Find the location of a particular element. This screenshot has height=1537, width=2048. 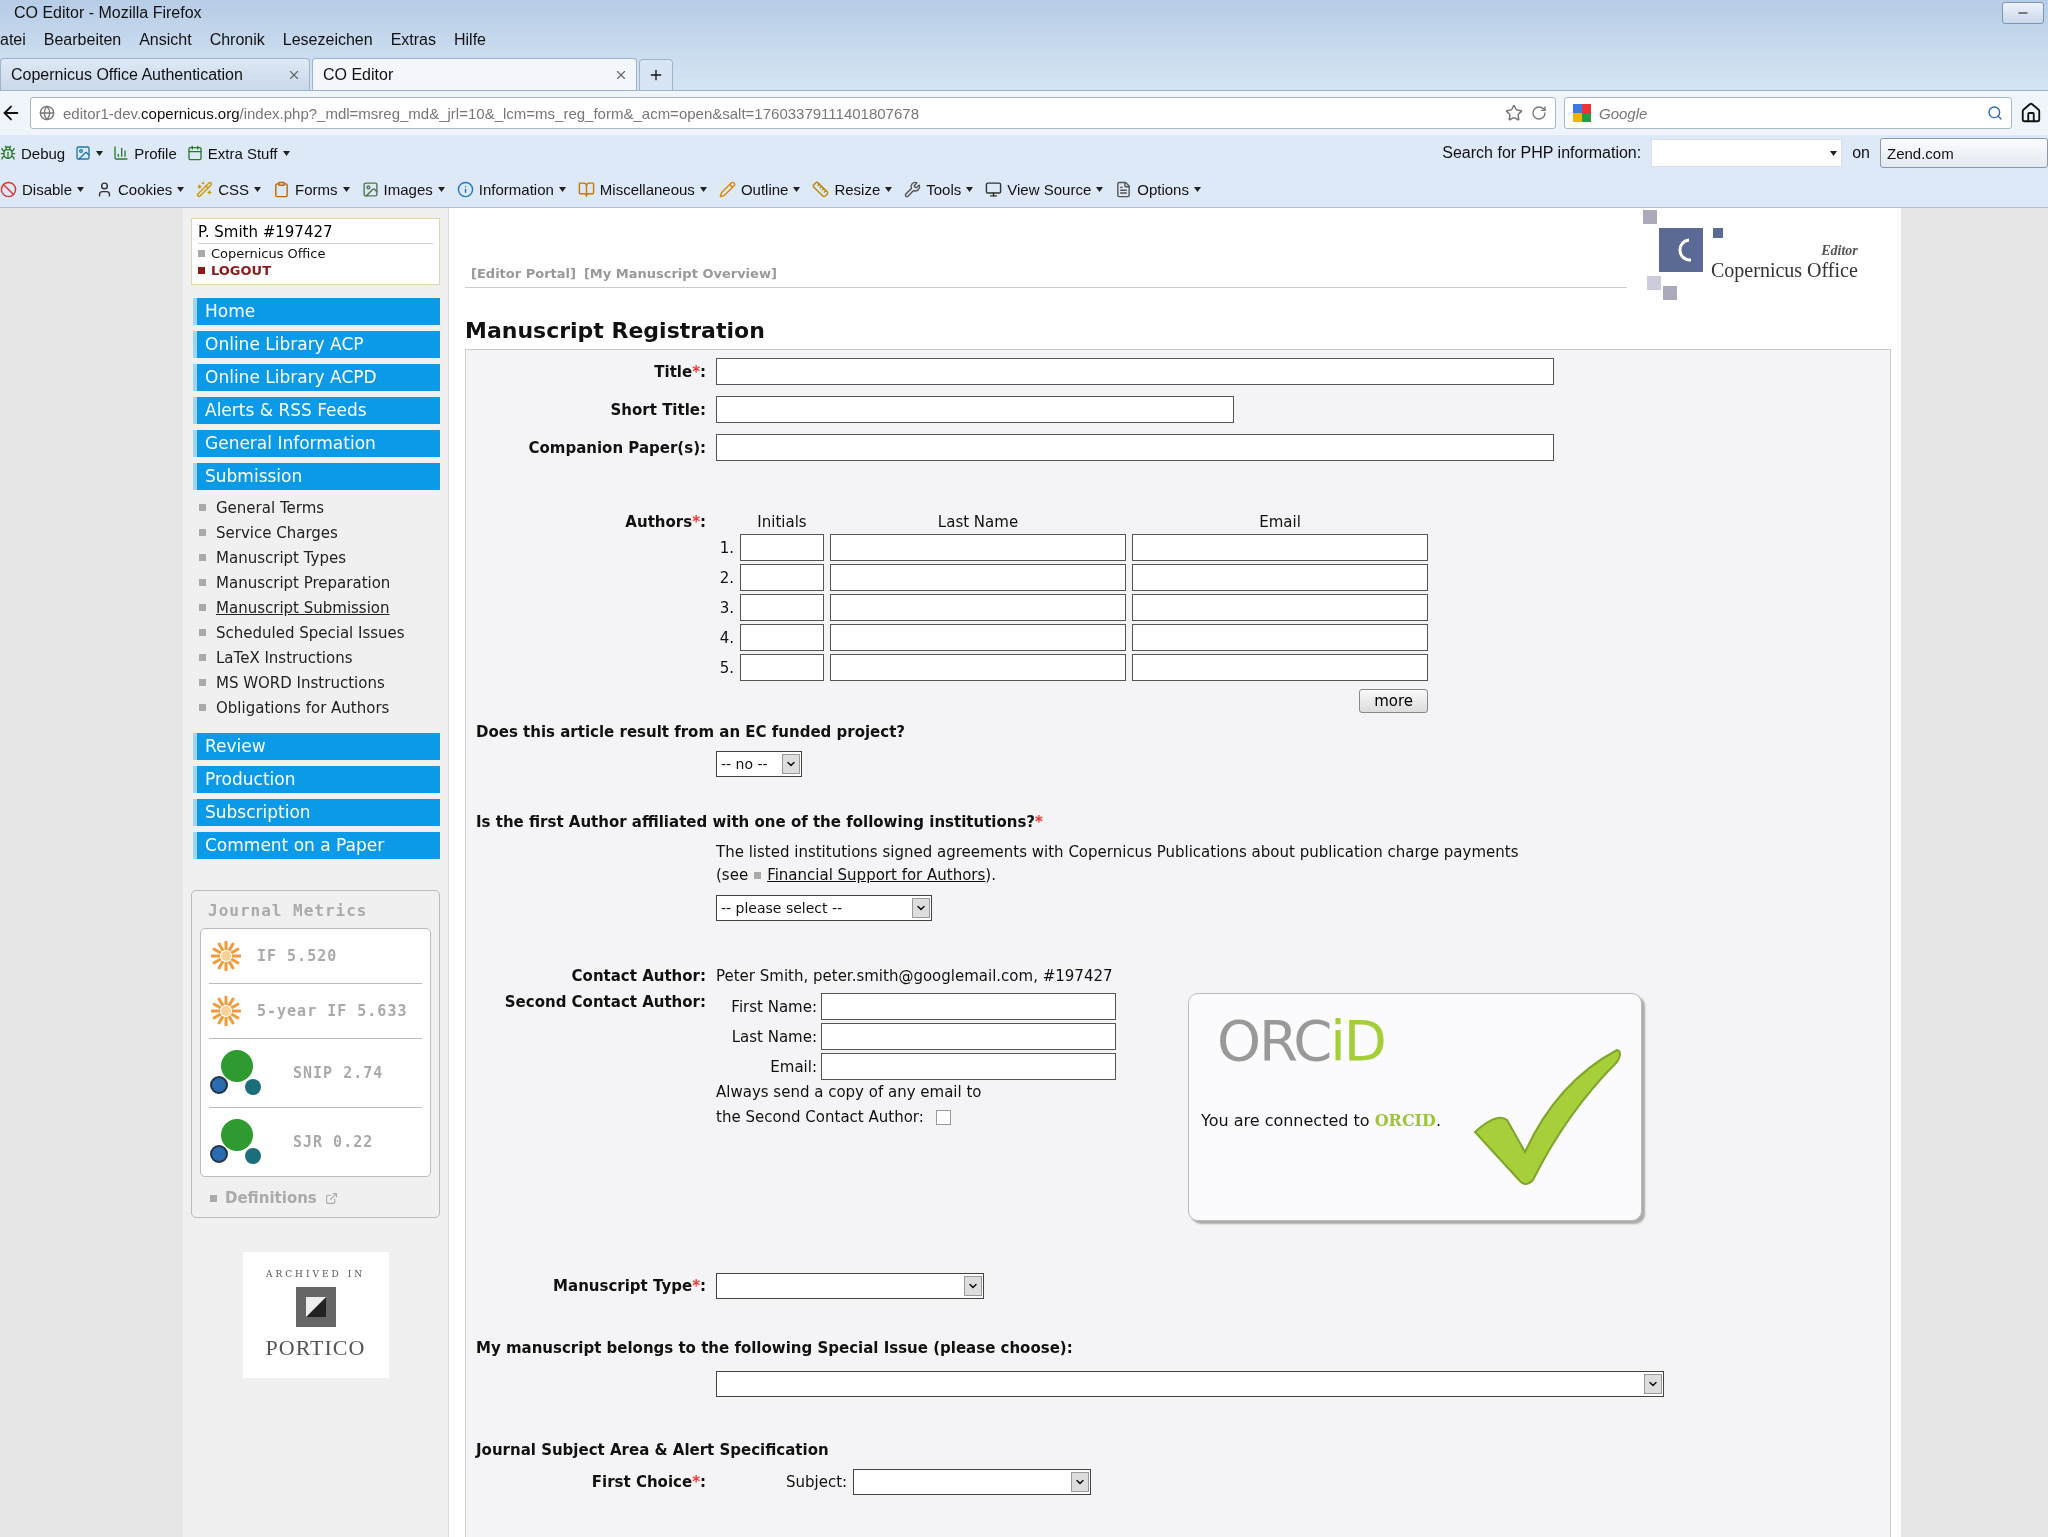

ec-project-select: -- no -- is located at coordinates (759, 764).